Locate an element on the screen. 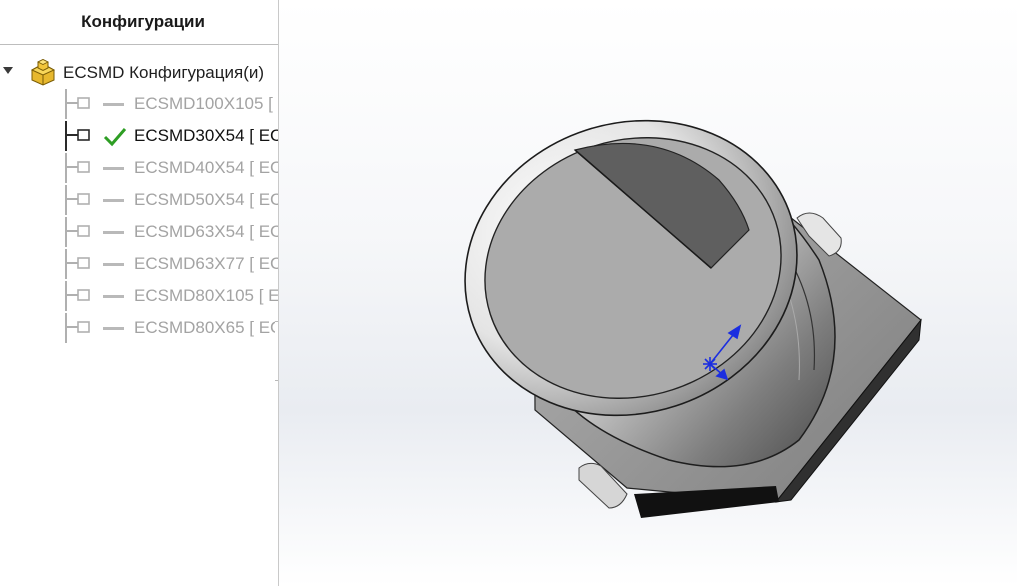  configuration-item: ECSMD63X54 [ EC is located at coordinates (139, 232).